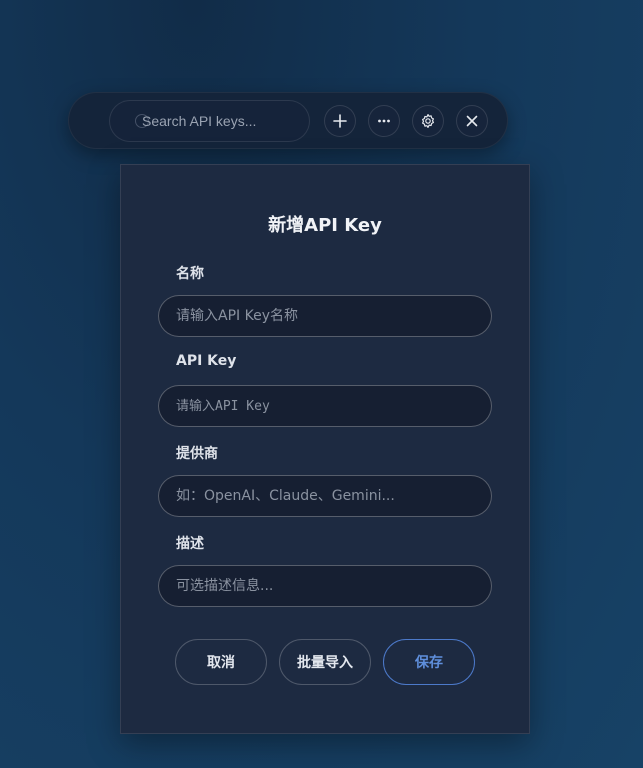 The height and width of the screenshot is (768, 643). I want to click on provider-label: 提供商, so click(197, 454).